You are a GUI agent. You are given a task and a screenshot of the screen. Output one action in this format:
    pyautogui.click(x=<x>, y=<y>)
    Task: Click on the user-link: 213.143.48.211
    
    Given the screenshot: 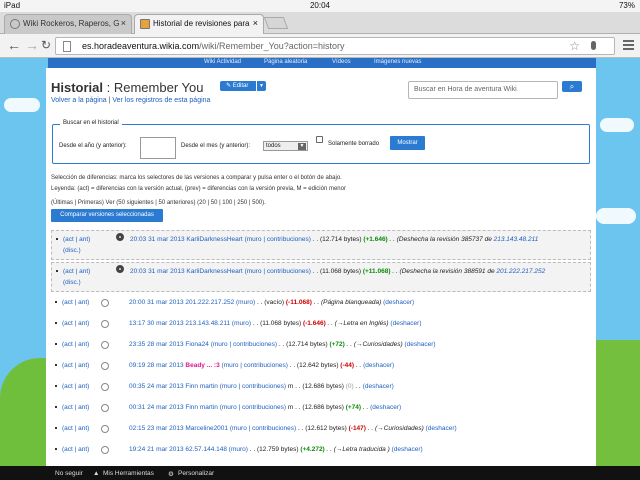 What is the action you would take?
    pyautogui.click(x=207, y=323)
    